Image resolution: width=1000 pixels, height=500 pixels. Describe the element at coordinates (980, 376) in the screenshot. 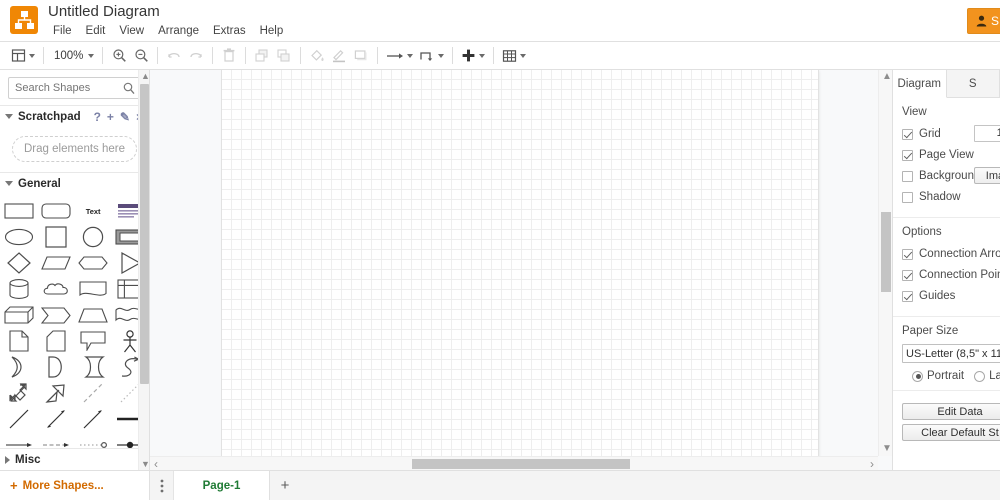

I see `landscape-radio` at that location.